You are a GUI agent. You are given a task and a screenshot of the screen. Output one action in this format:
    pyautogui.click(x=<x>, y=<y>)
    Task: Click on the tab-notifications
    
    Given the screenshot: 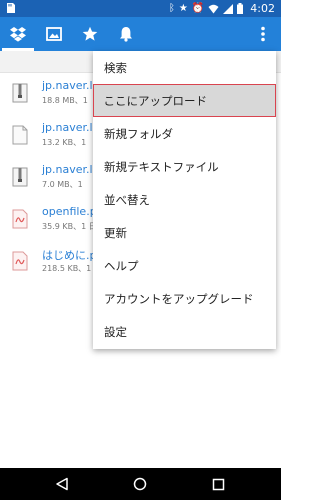 What is the action you would take?
    pyautogui.click(x=126, y=34)
    